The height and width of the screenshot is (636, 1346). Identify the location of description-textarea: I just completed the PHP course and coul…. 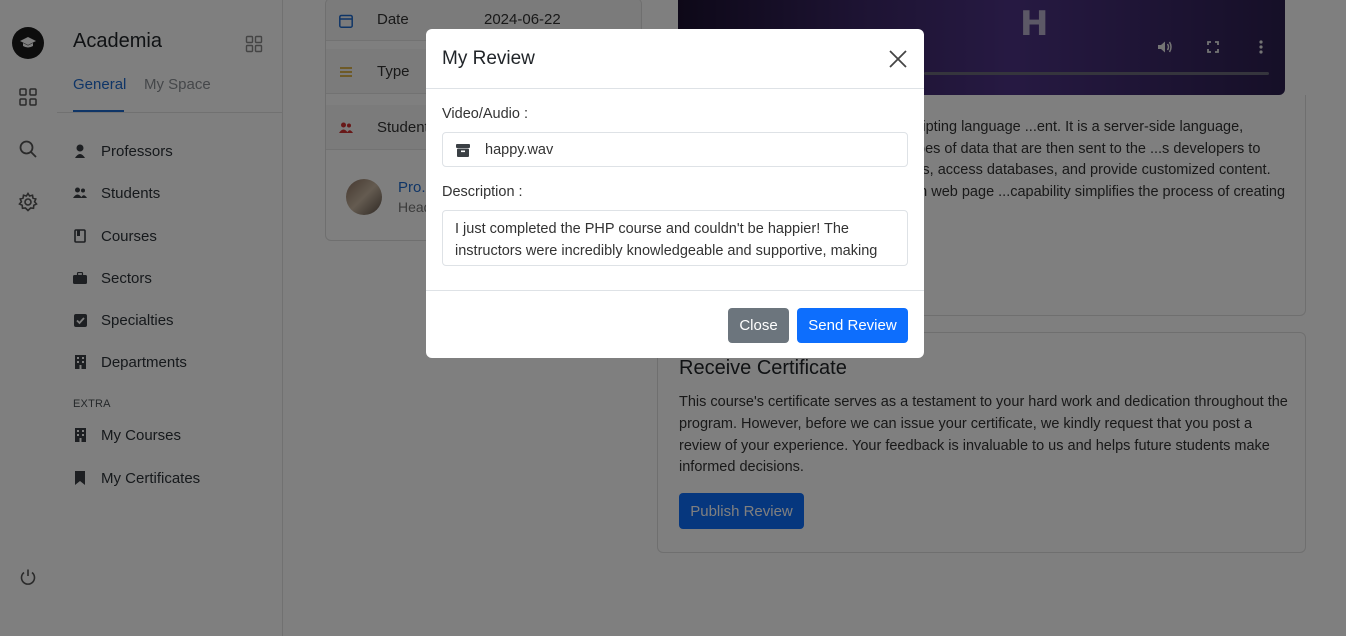
(675, 238).